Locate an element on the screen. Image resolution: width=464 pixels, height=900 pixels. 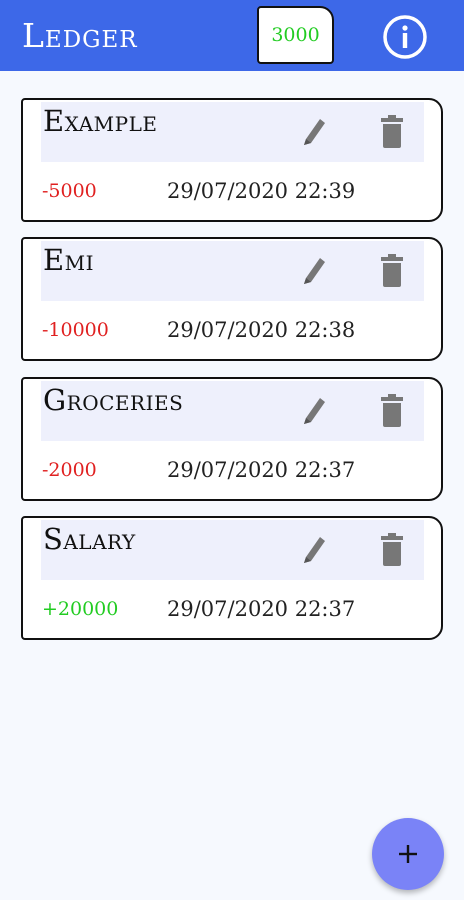
add-entry-button is located at coordinates (408, 854).